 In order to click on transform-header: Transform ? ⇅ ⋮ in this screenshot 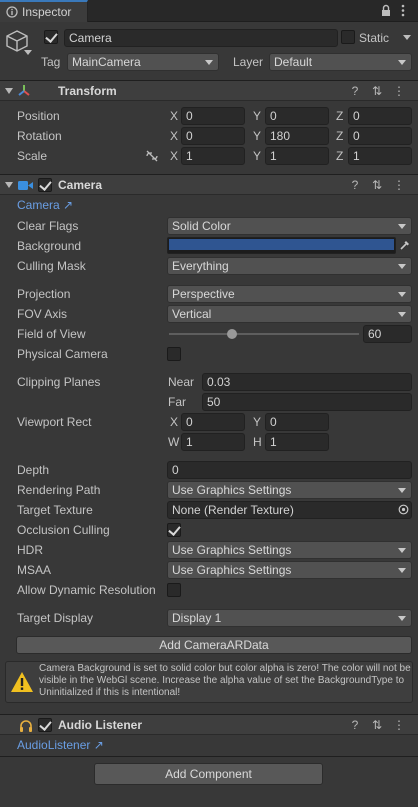, I will do `click(209, 90)`.